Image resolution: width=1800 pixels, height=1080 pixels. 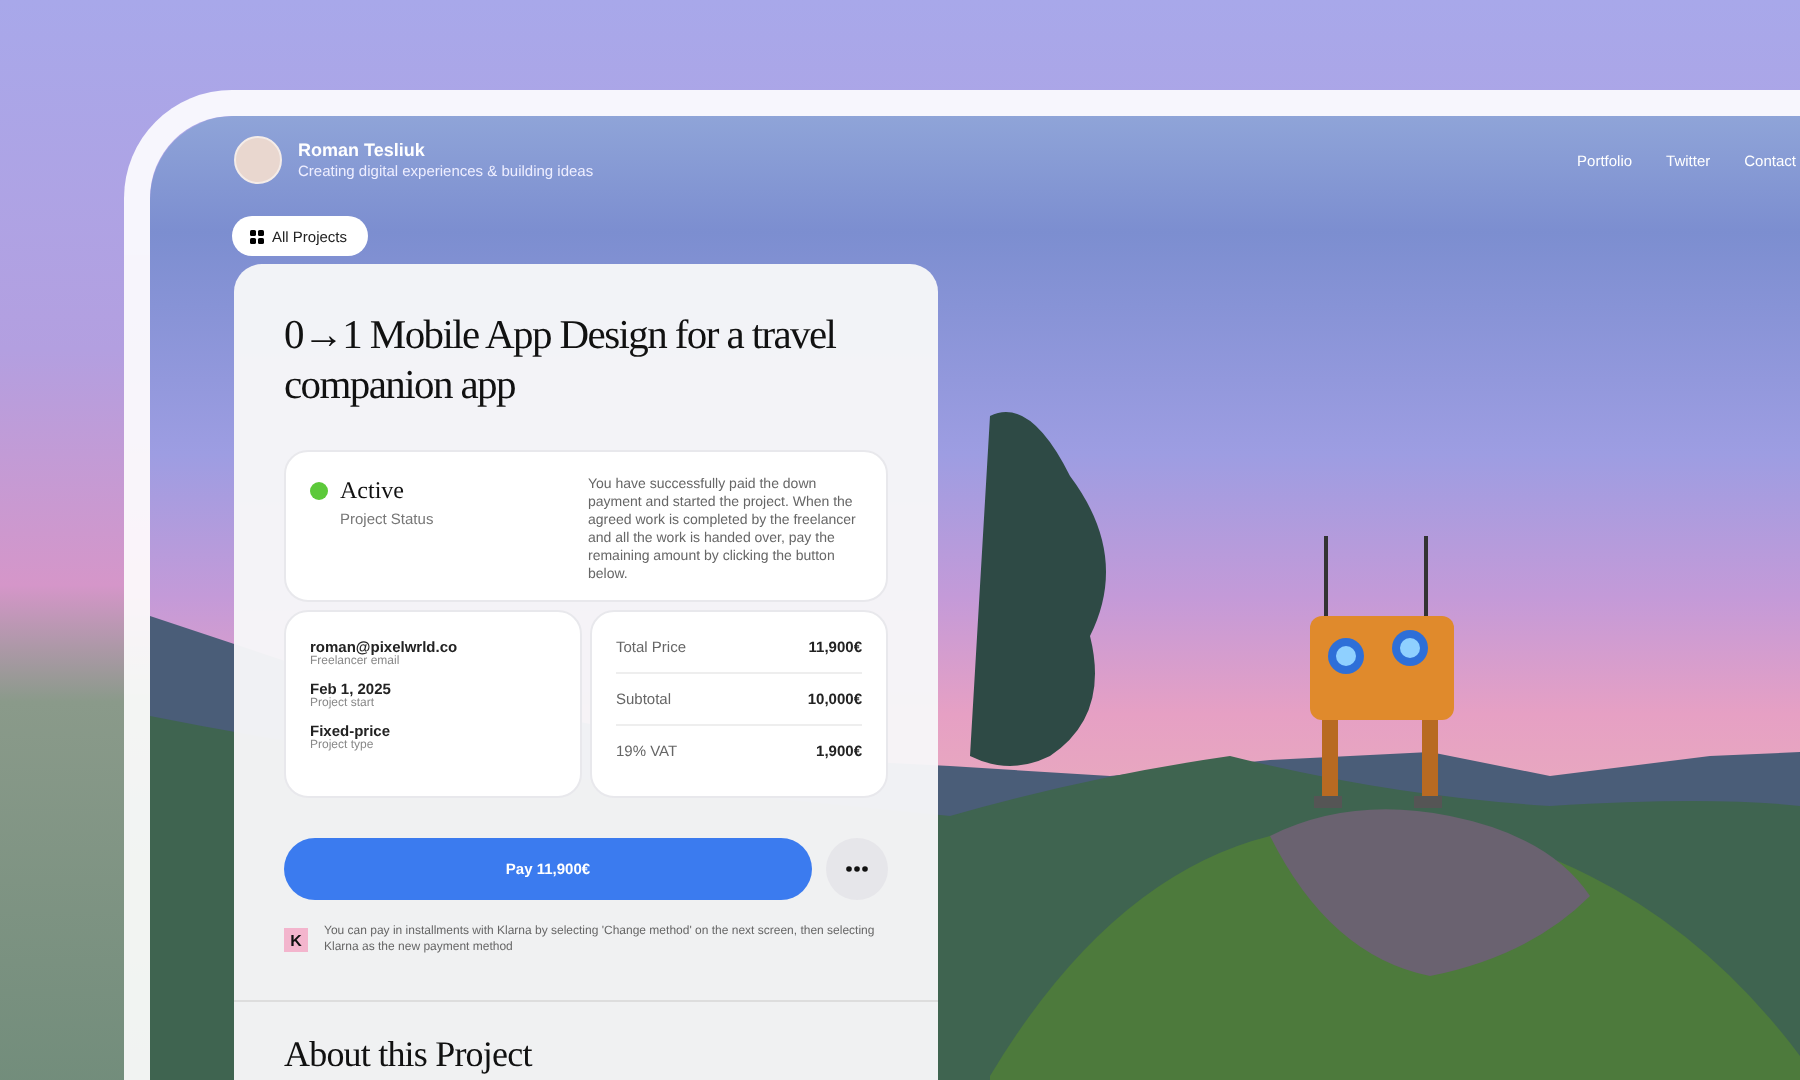 What do you see at coordinates (296, 940) in the screenshot?
I see `klarna-badge: K` at bounding box center [296, 940].